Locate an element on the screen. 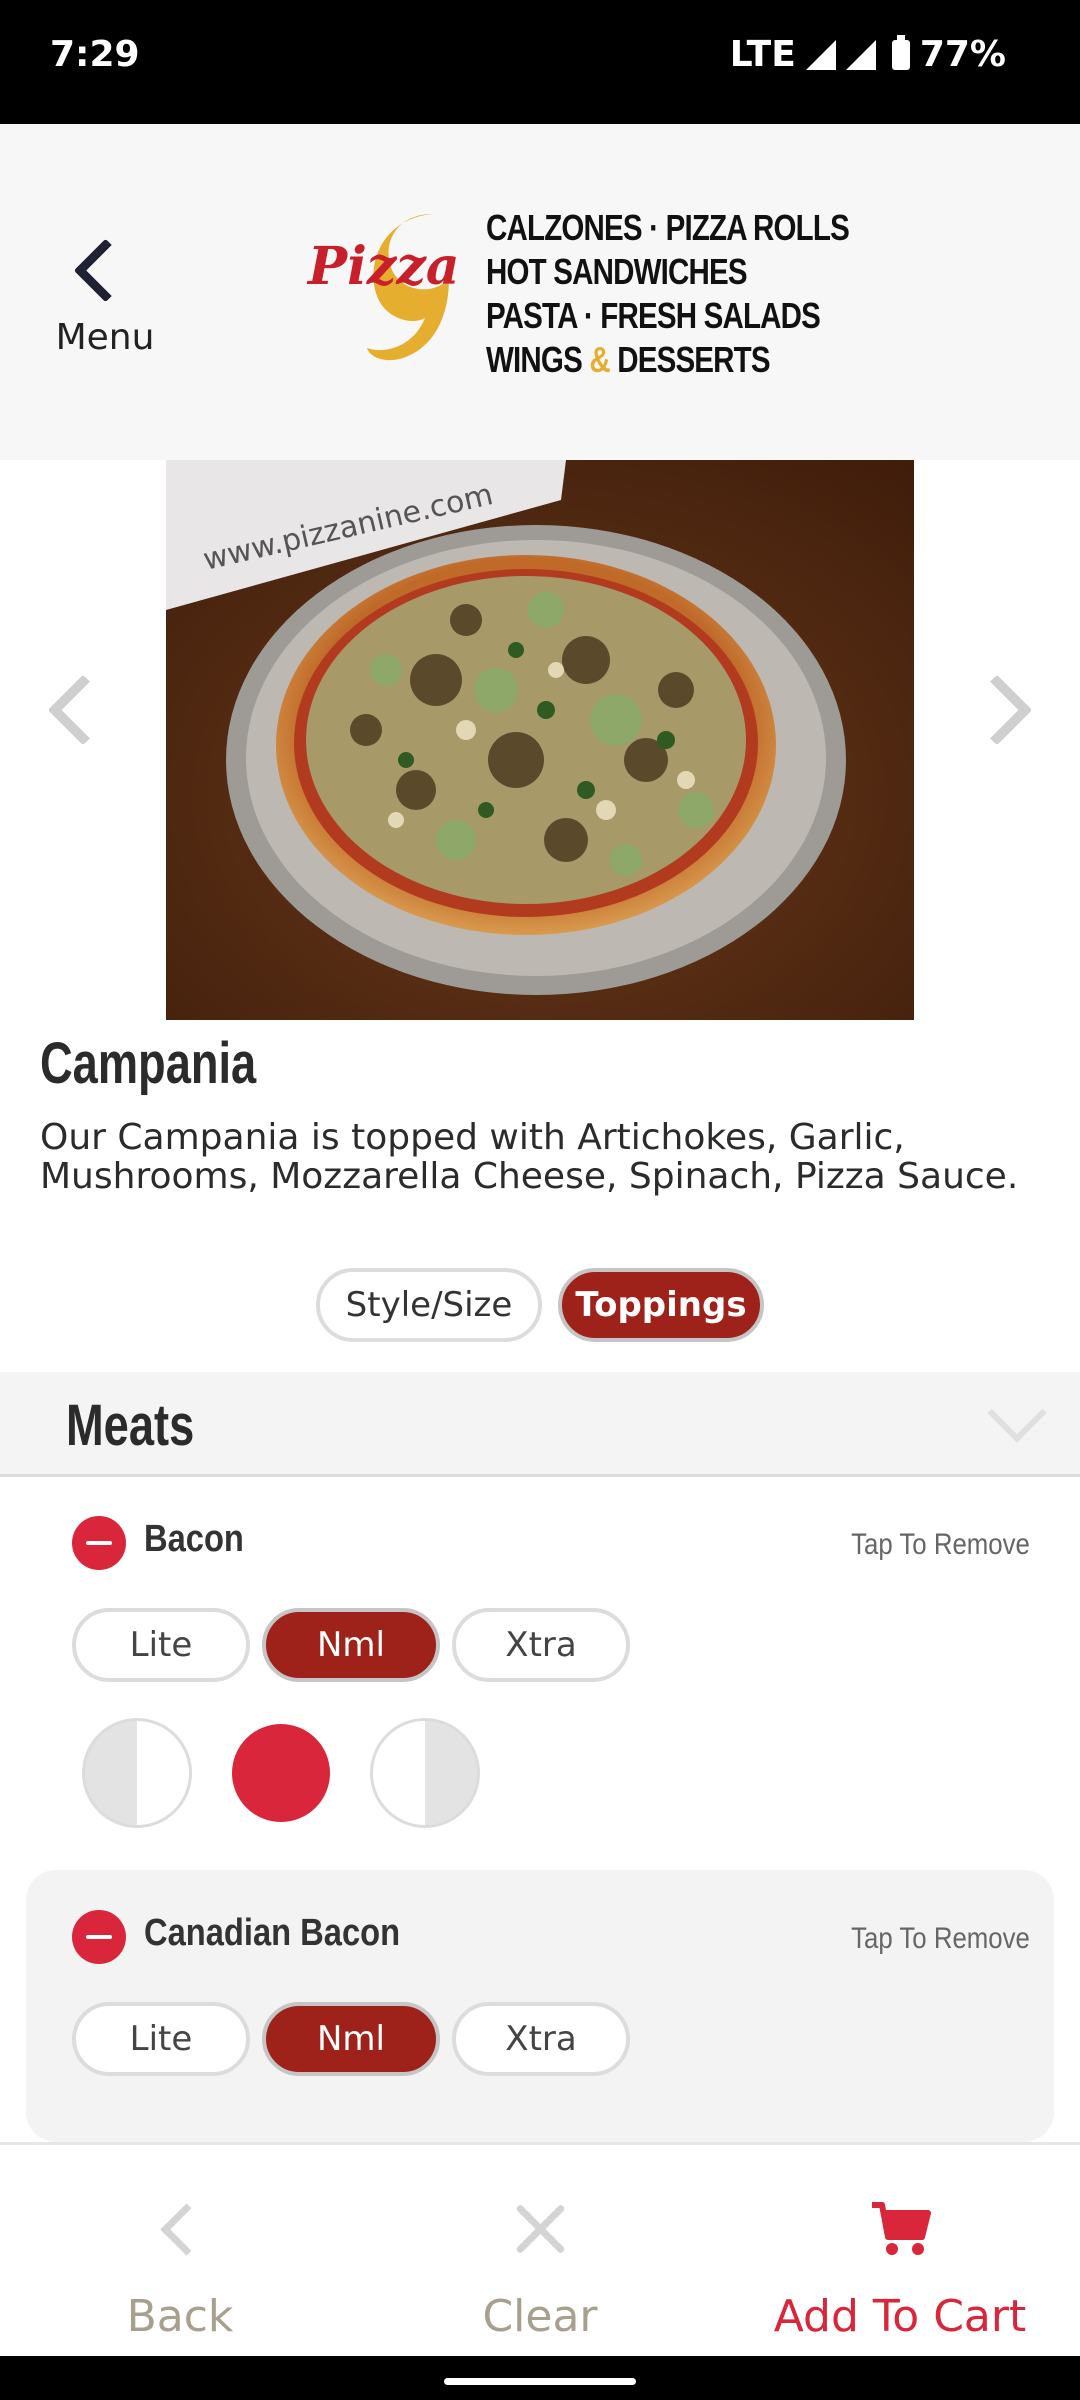 Image resolution: width=1080 pixels, height=2400 pixels. menu-back-label: Menu is located at coordinates (105, 337).